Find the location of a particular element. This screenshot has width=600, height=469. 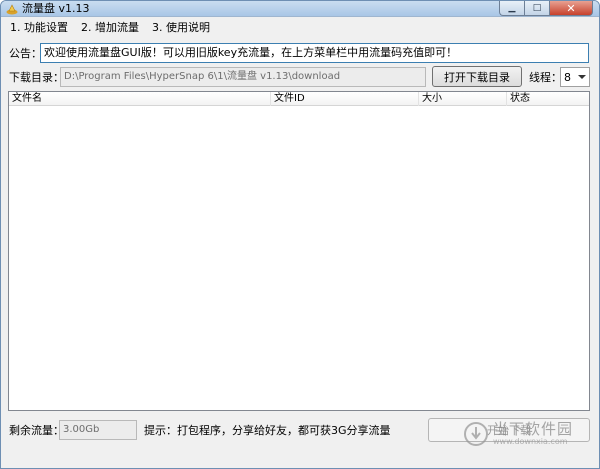

hint-text: 提示：打包程序，分享给好友，都可获3G分享流量 is located at coordinates (267, 430).